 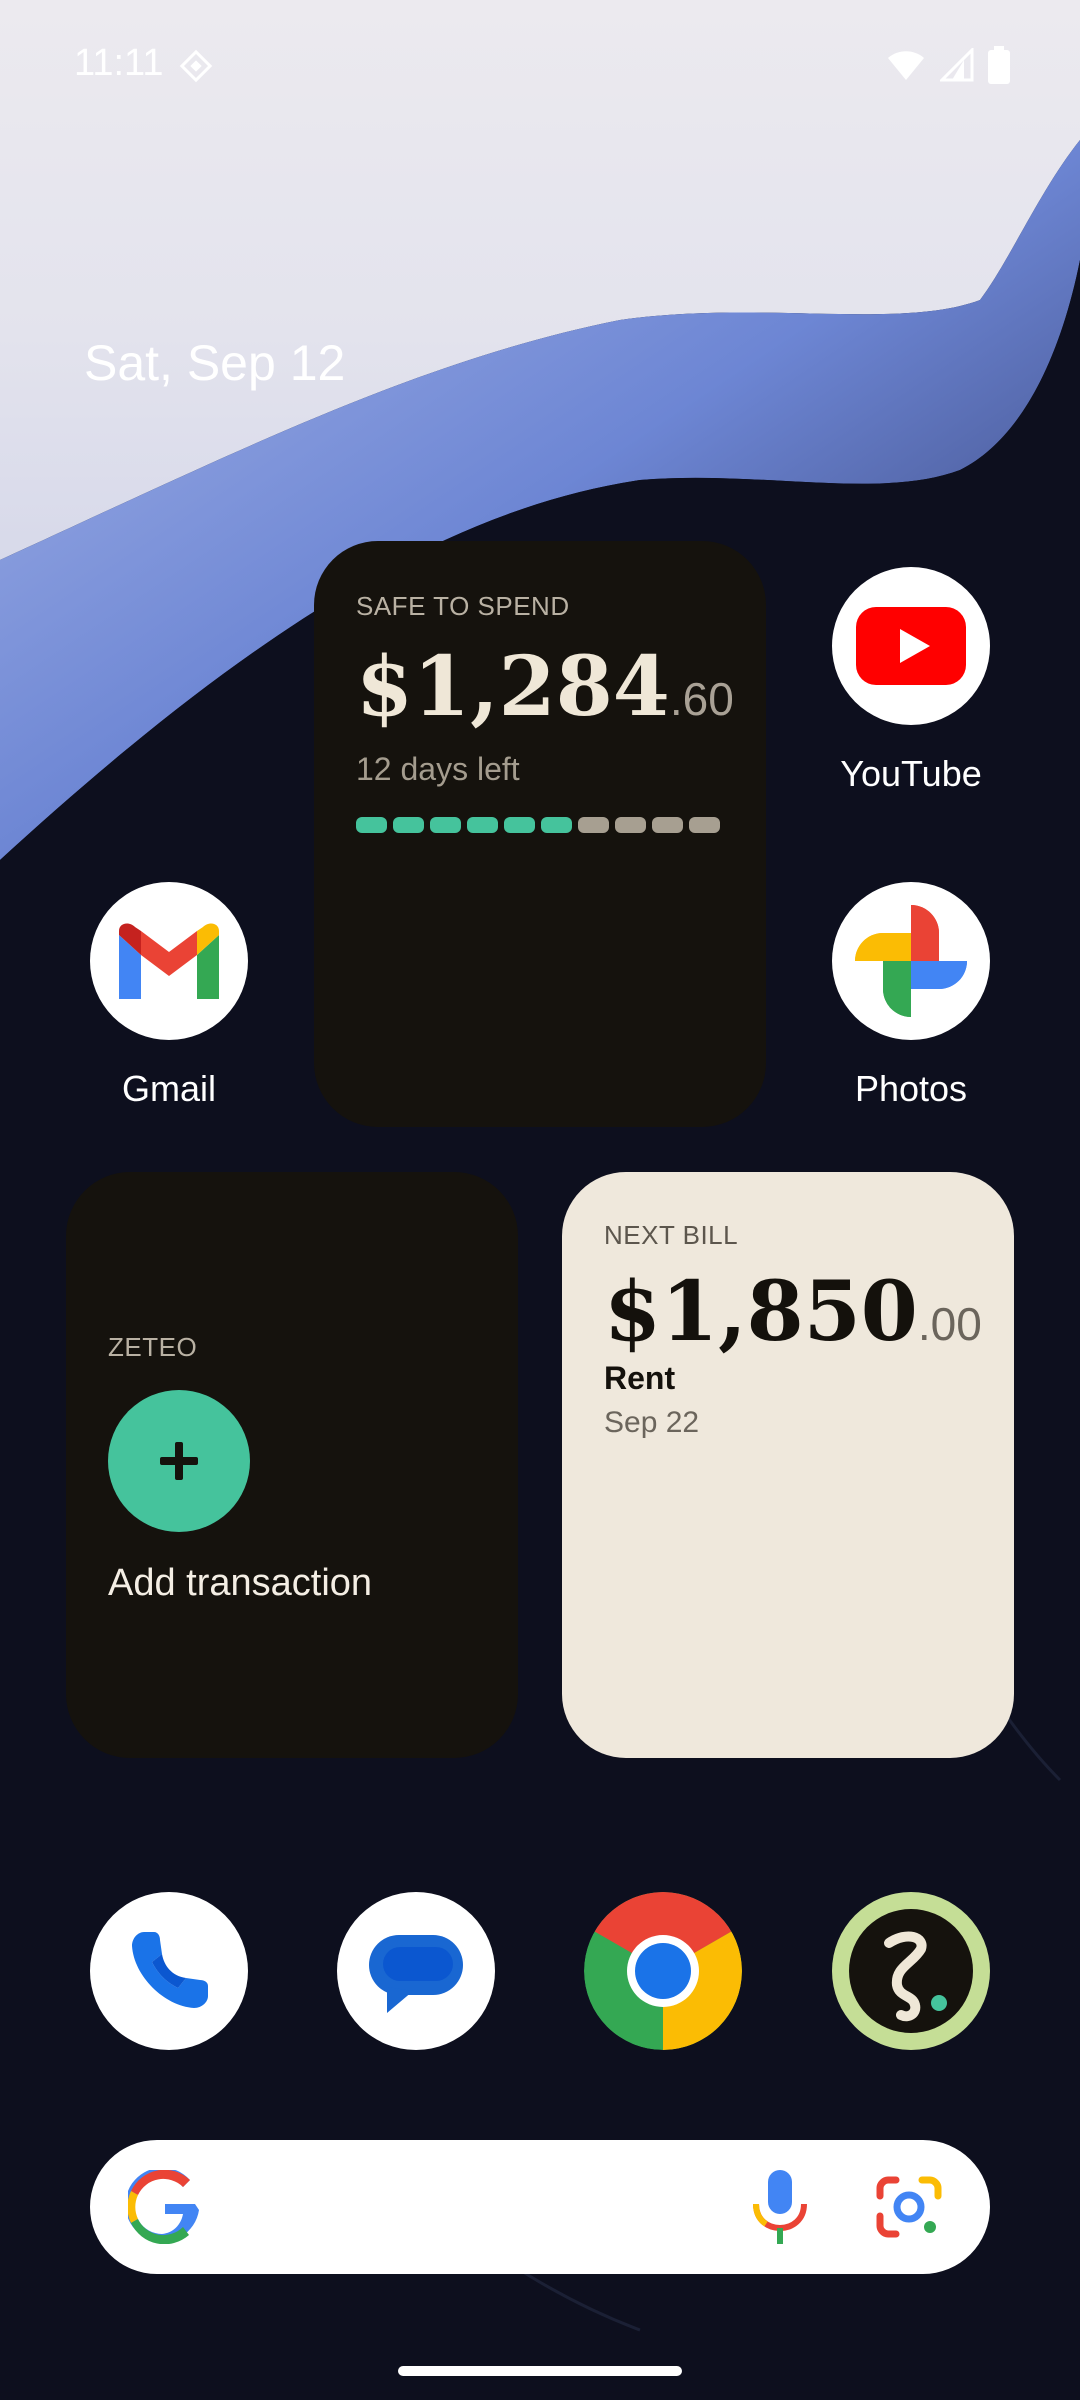 I want to click on app-youtube: YouTube, so click(x=911, y=681).